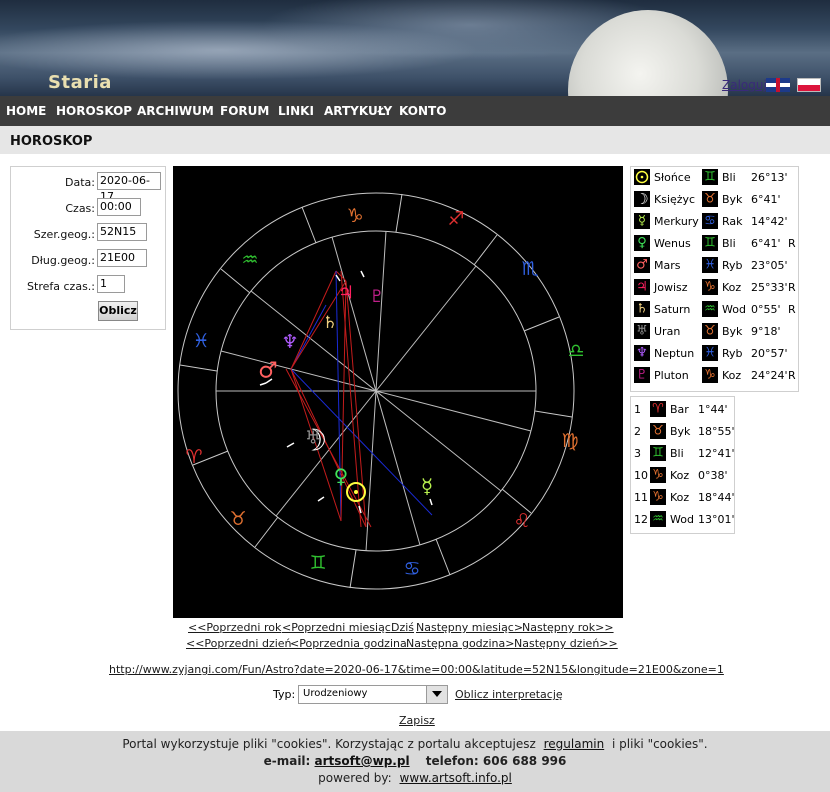 The image size is (830, 792). Describe the element at coordinates (716, 431) in the screenshot. I see `house-degree: 18°55'` at that location.